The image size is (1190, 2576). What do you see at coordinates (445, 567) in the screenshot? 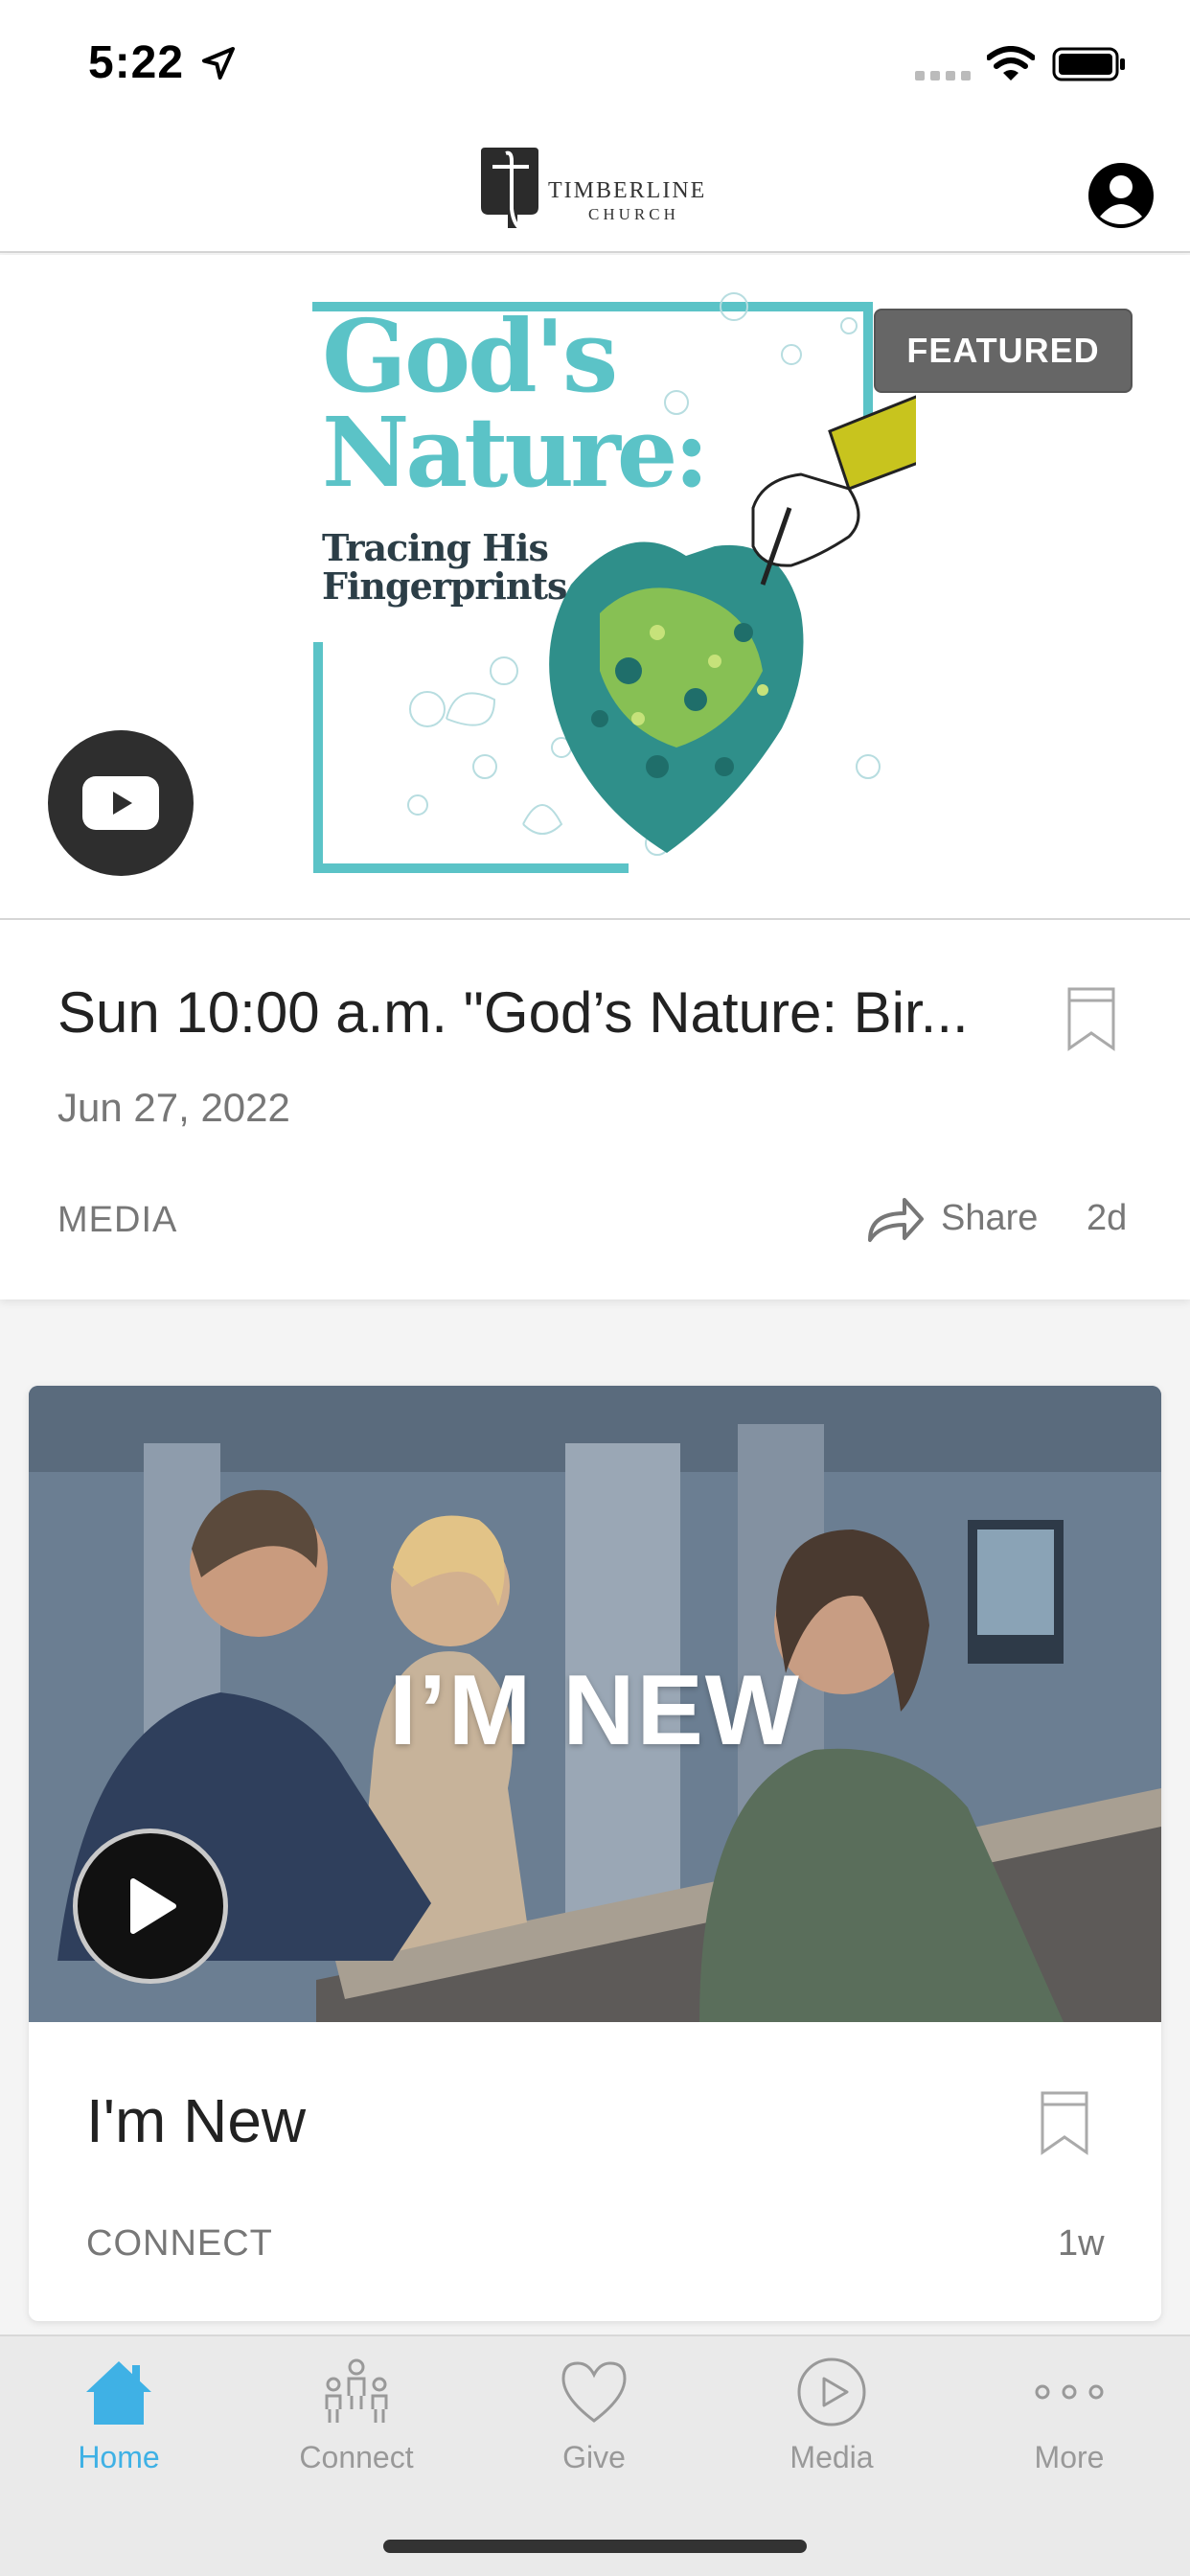
I see `artwork-subtitle: Tracing His Fingerprints` at bounding box center [445, 567].